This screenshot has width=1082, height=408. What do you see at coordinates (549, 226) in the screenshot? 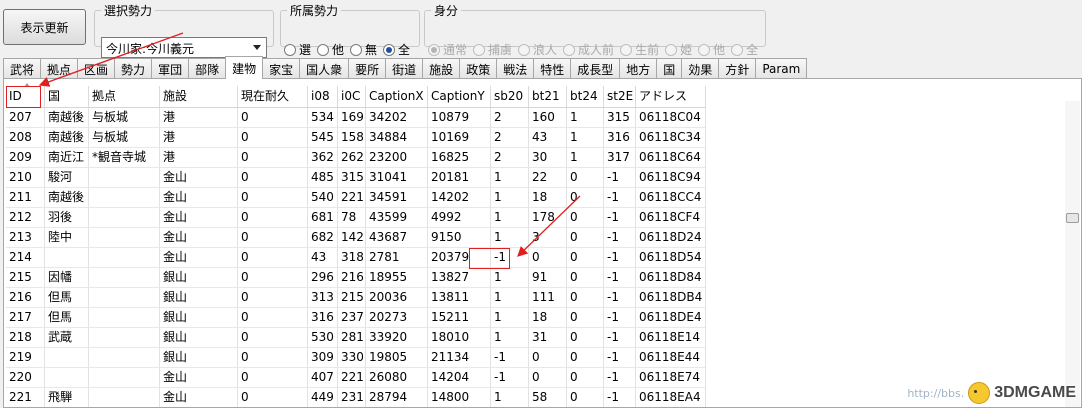
I see `arrow-to-sb20-cell` at bounding box center [549, 226].